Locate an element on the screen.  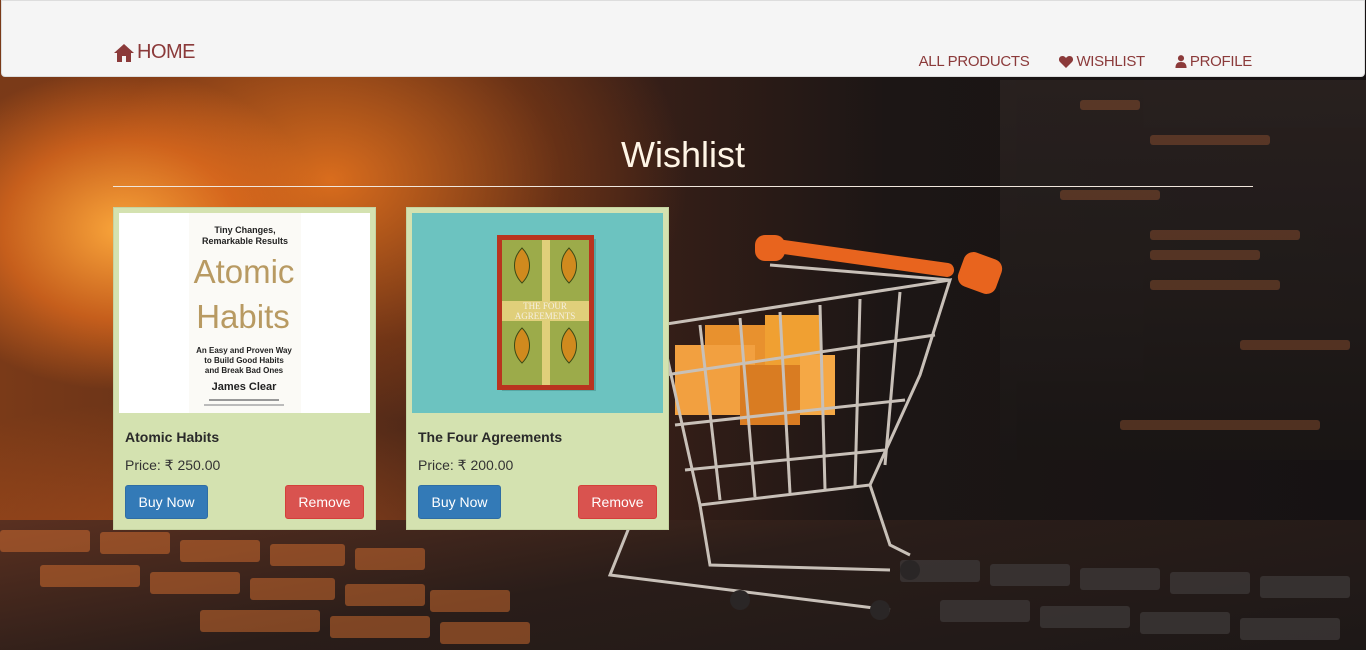
nav-wishlist: WISHLIST is located at coordinates (1102, 61).